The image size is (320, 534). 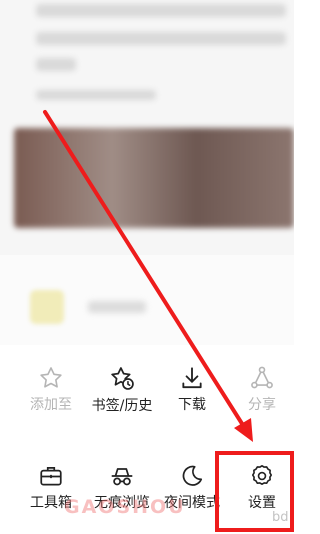 What do you see at coordinates (192, 475) in the screenshot?
I see `moon-icon` at bounding box center [192, 475].